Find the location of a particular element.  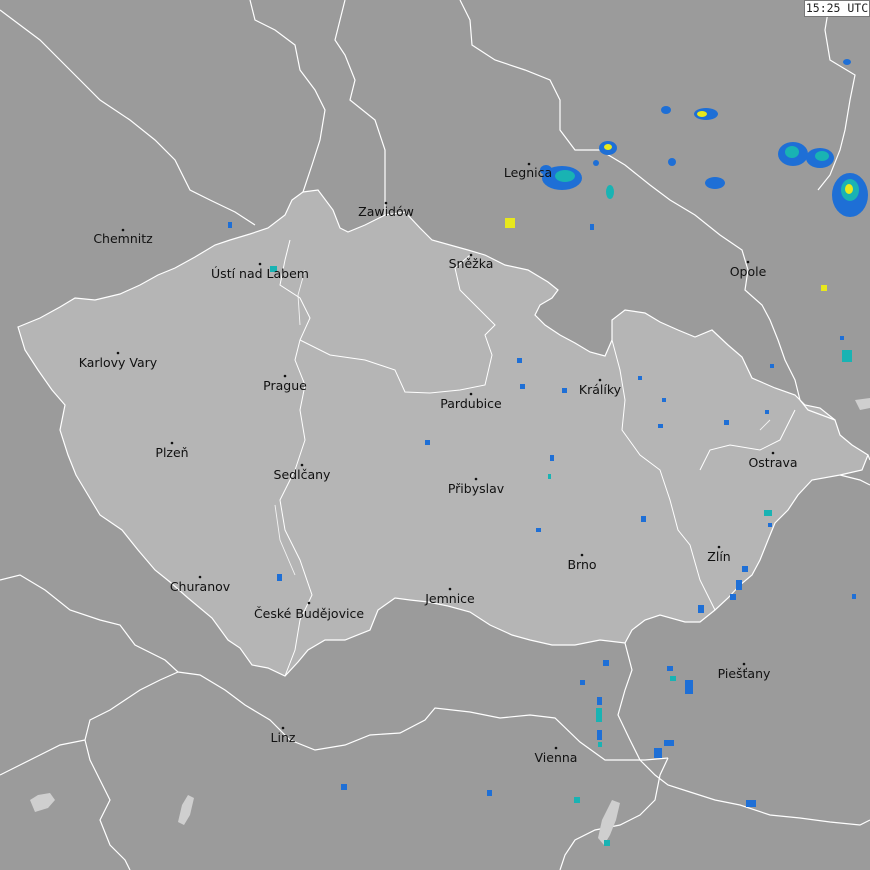

svg-text: Pardubice is located at coordinates (471, 403).